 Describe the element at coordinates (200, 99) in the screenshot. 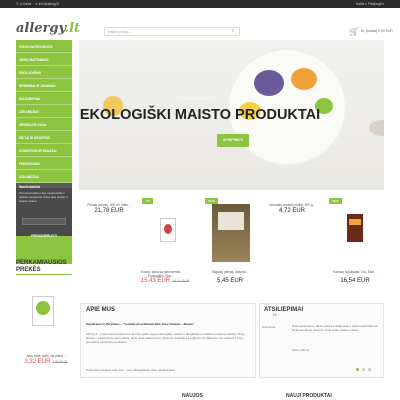

I see `hero-subtitle: ALLERGY.LT` at that location.